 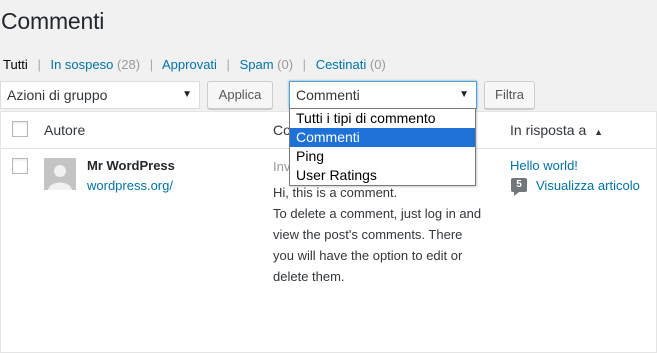 I want to click on filter-trash-count: (0), so click(x=377, y=64).